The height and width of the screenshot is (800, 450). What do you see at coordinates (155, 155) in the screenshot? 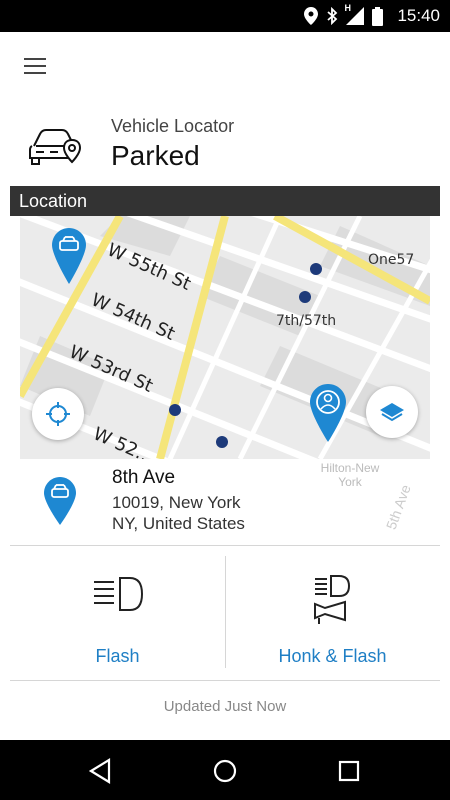
I see `page-title: Parked` at bounding box center [155, 155].